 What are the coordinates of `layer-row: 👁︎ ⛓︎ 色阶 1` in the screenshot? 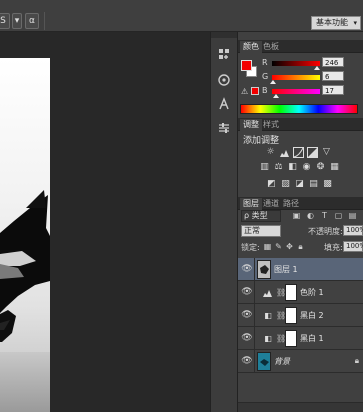 It's located at (300, 292).